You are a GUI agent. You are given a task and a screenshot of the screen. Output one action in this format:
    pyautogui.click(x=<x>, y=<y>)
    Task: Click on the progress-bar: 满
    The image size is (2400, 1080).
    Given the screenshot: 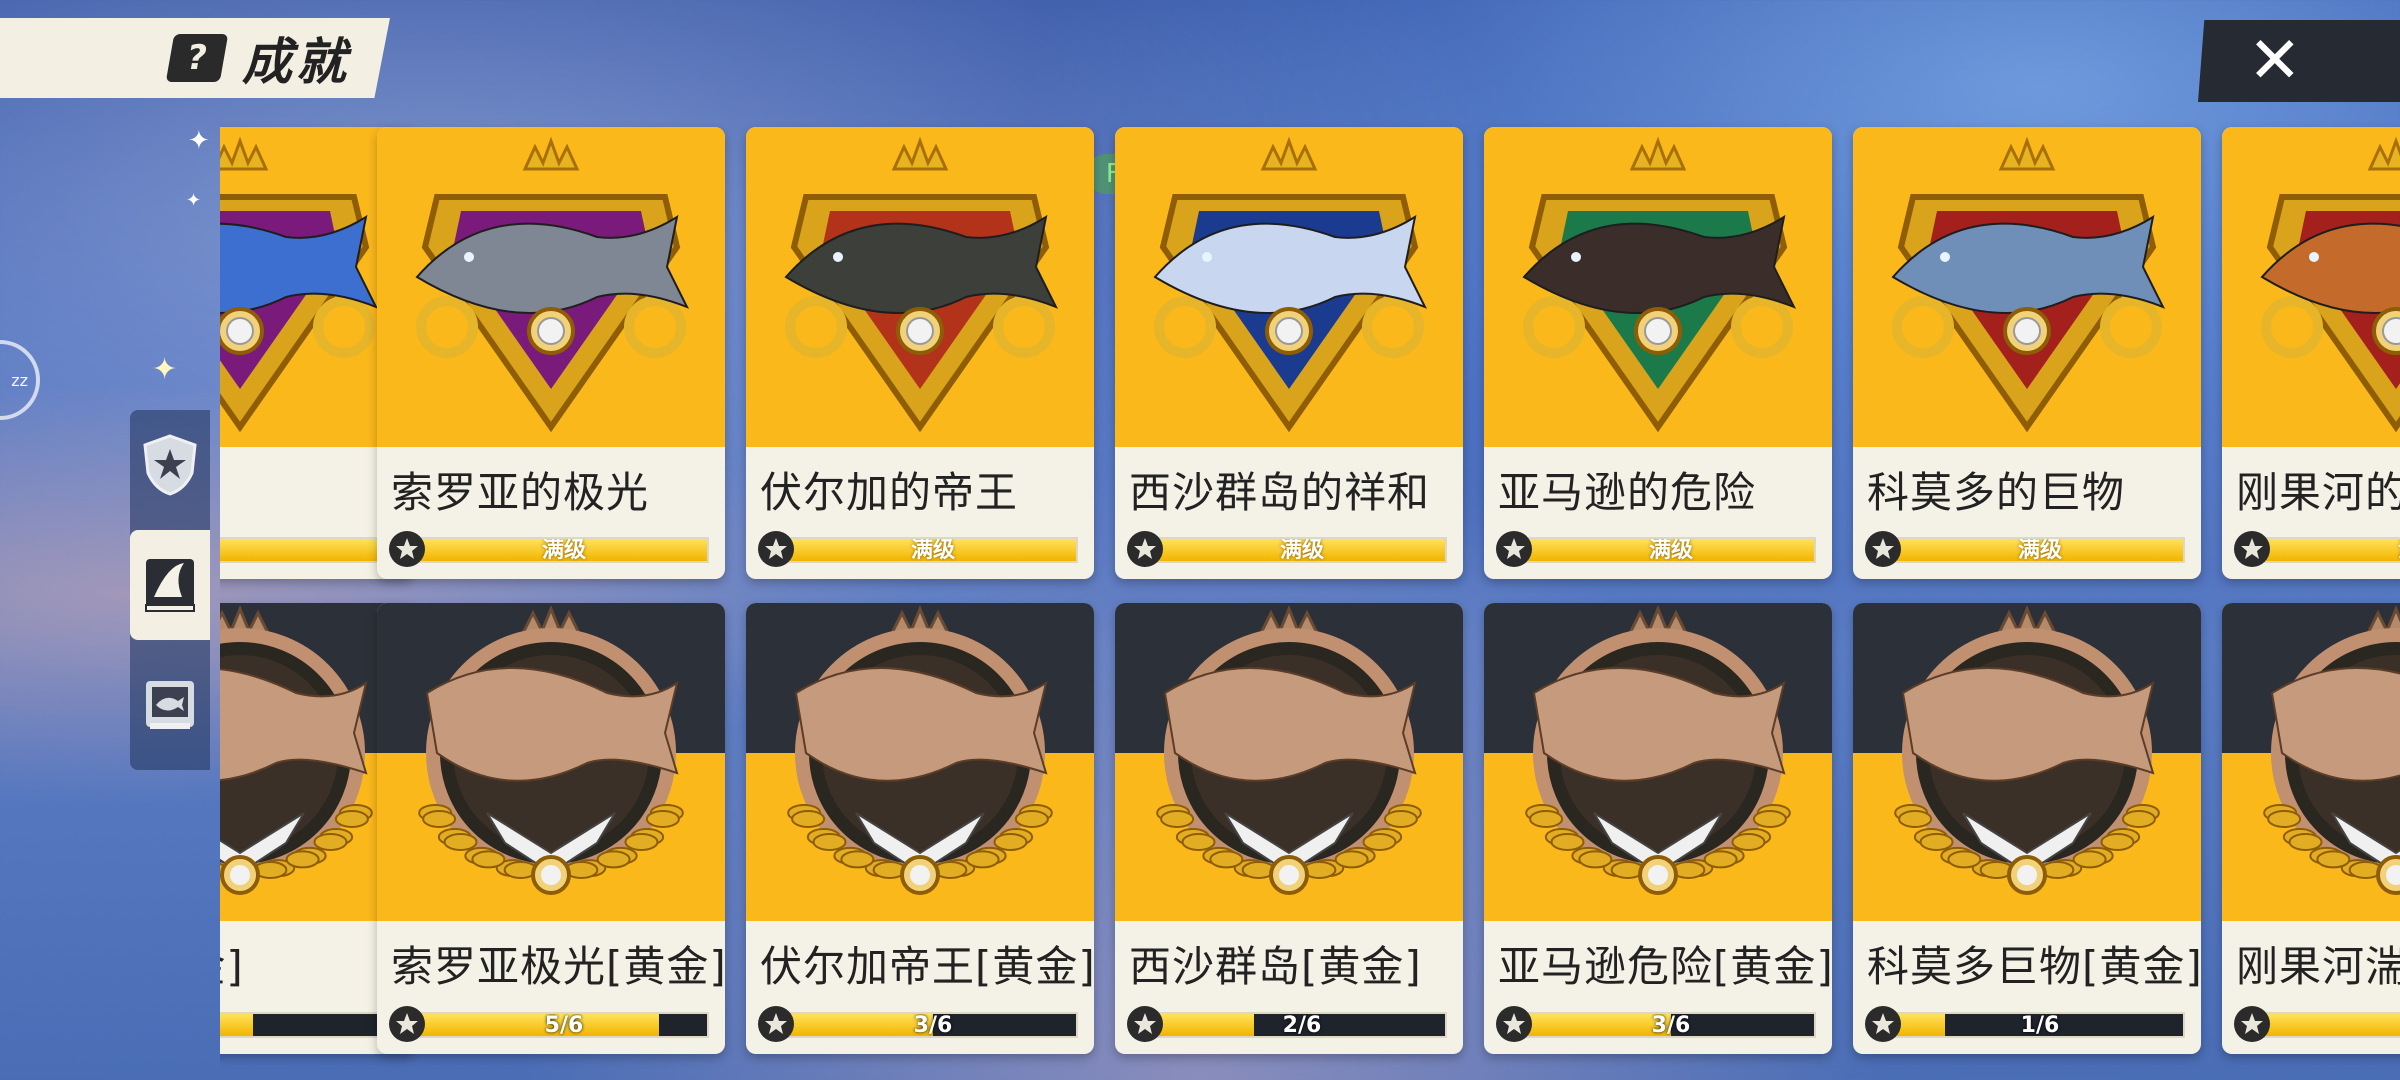 What is the action you would take?
    pyautogui.click(x=2317, y=549)
    